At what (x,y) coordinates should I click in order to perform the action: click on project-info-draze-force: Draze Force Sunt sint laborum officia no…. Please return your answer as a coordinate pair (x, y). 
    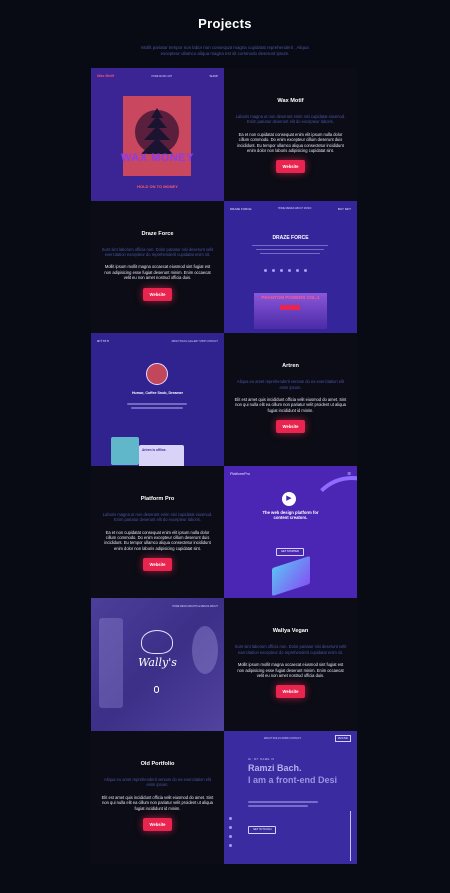
    Looking at the image, I should click on (157, 267).